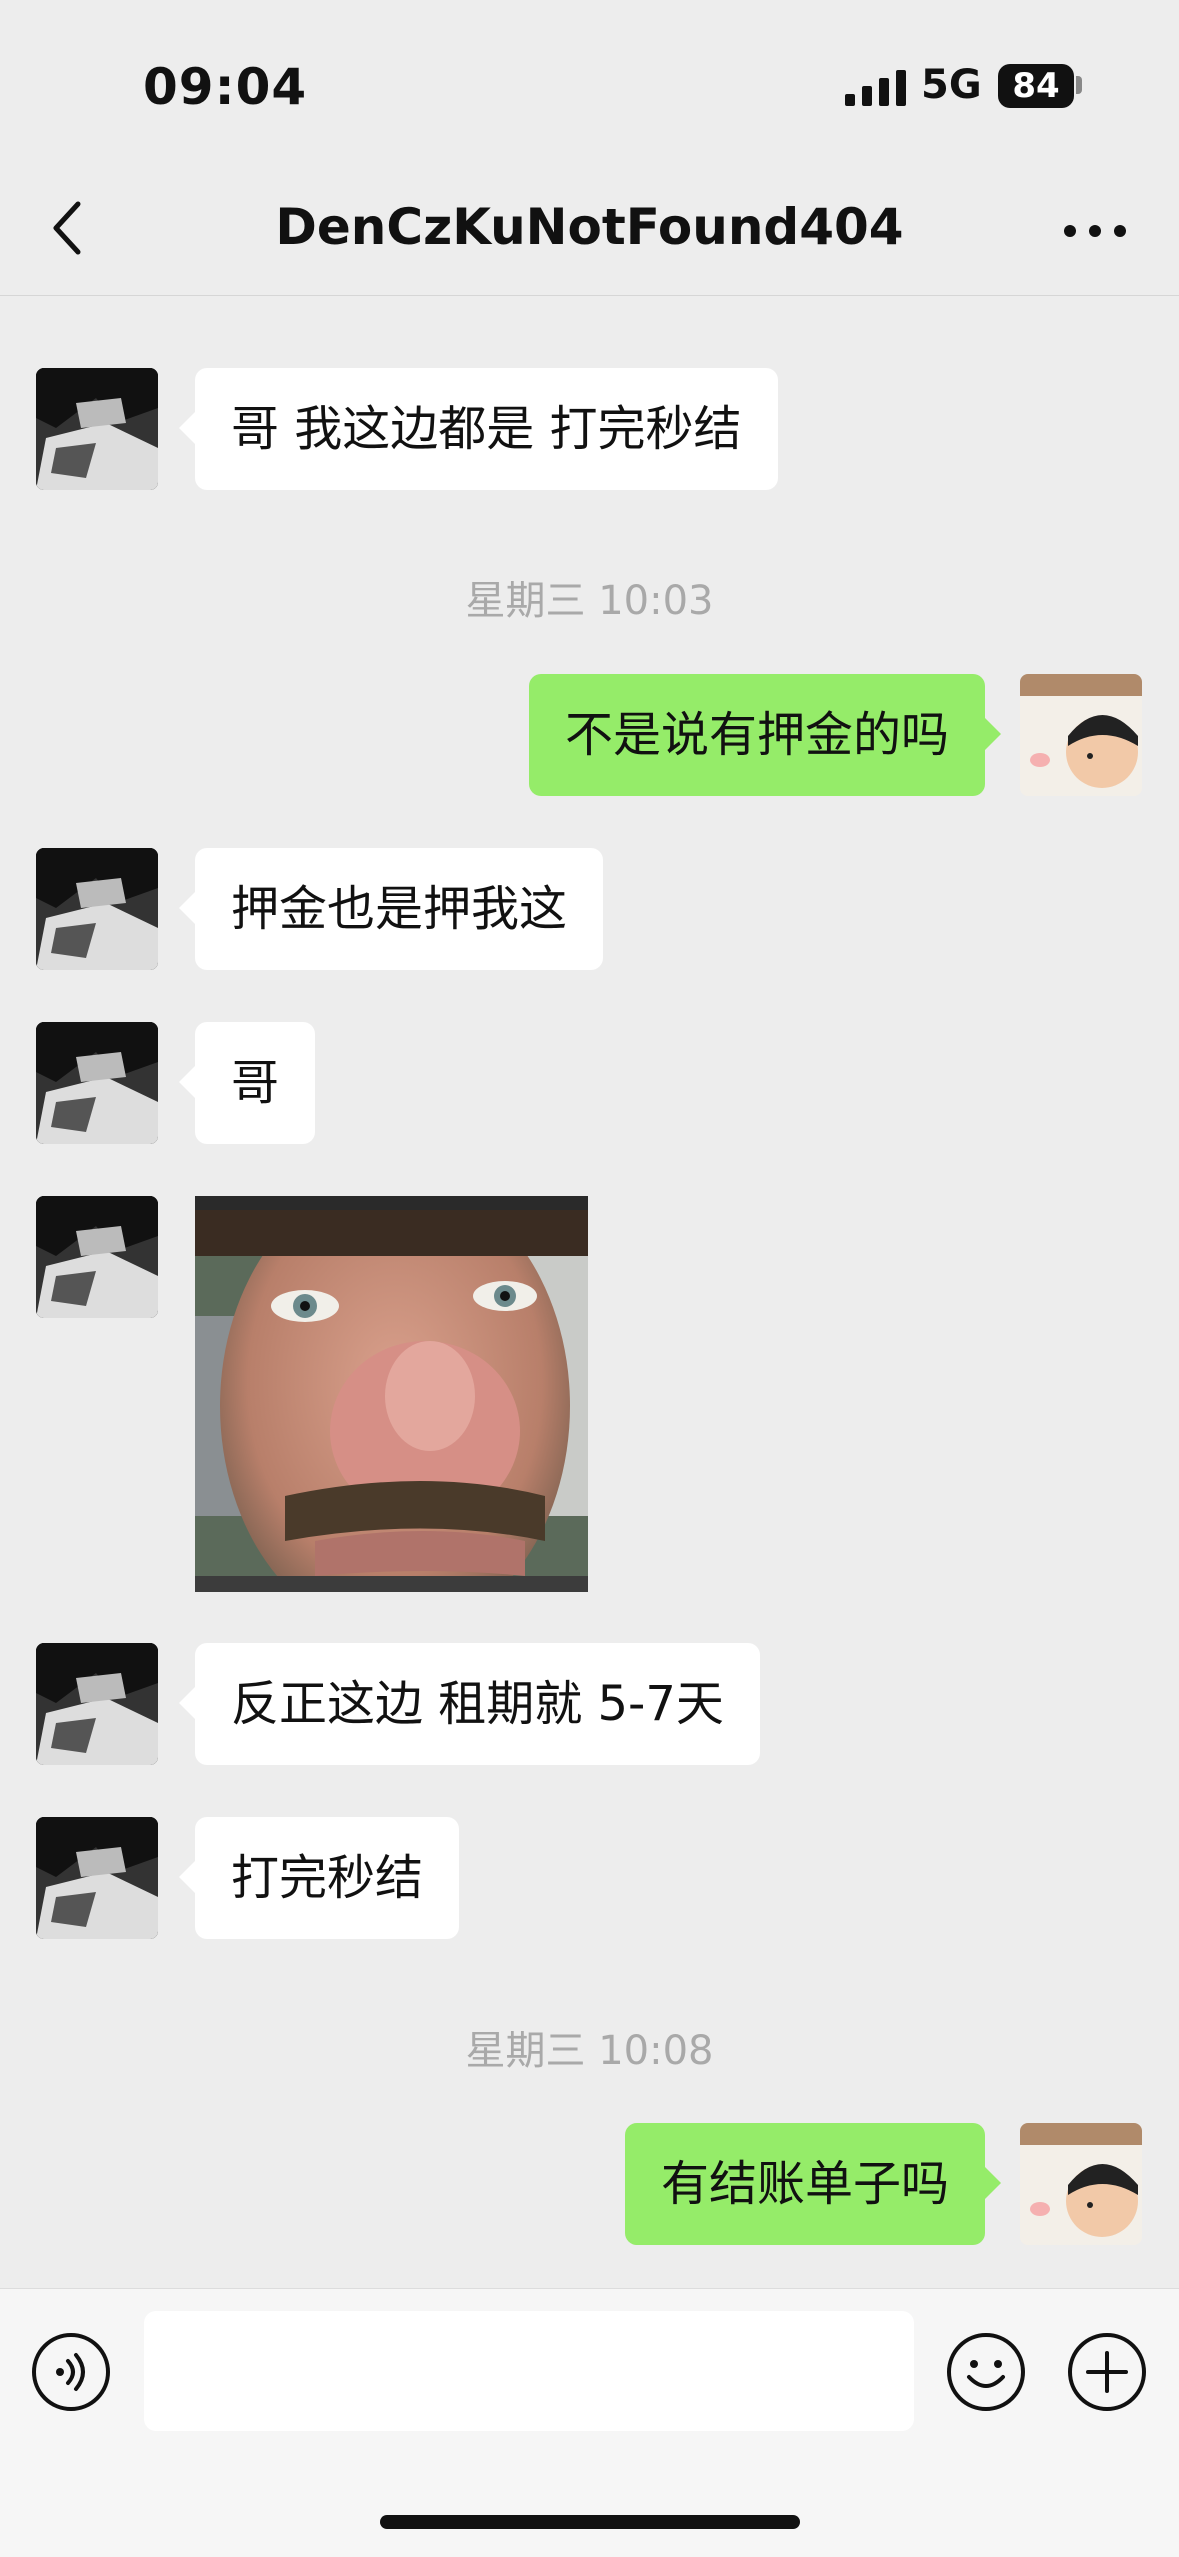  Describe the element at coordinates (875, 88) in the screenshot. I see `signal-icon` at that location.